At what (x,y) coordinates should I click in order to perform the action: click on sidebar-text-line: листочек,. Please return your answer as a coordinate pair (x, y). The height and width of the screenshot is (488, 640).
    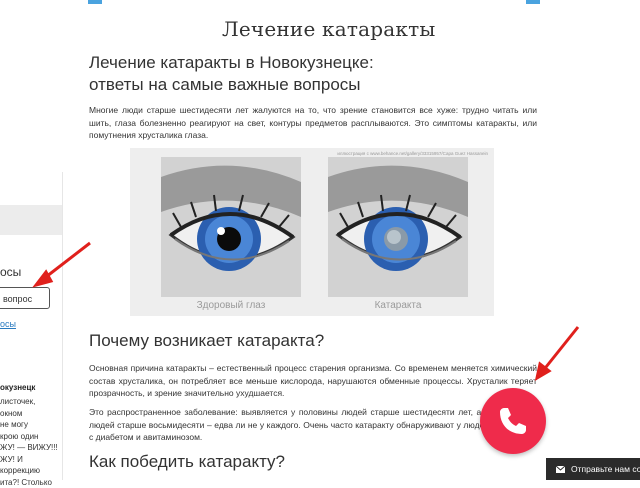
    Looking at the image, I should click on (31, 402).